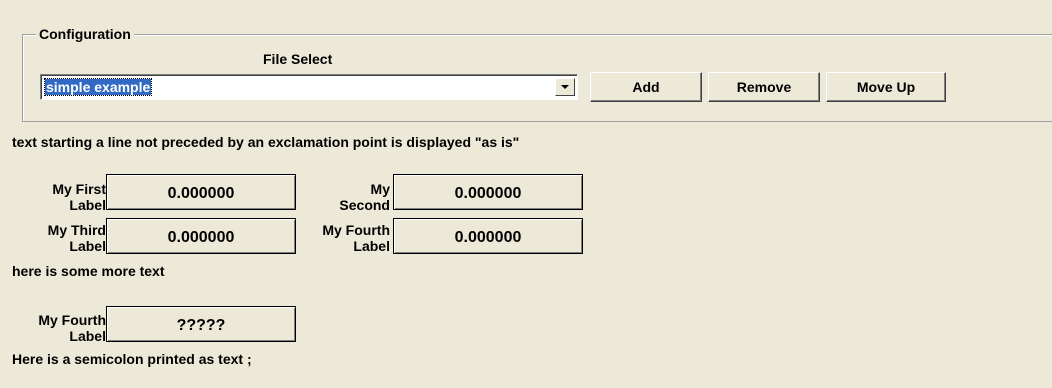  Describe the element at coordinates (364, 205) in the screenshot. I see `field-label-line: Second` at that location.